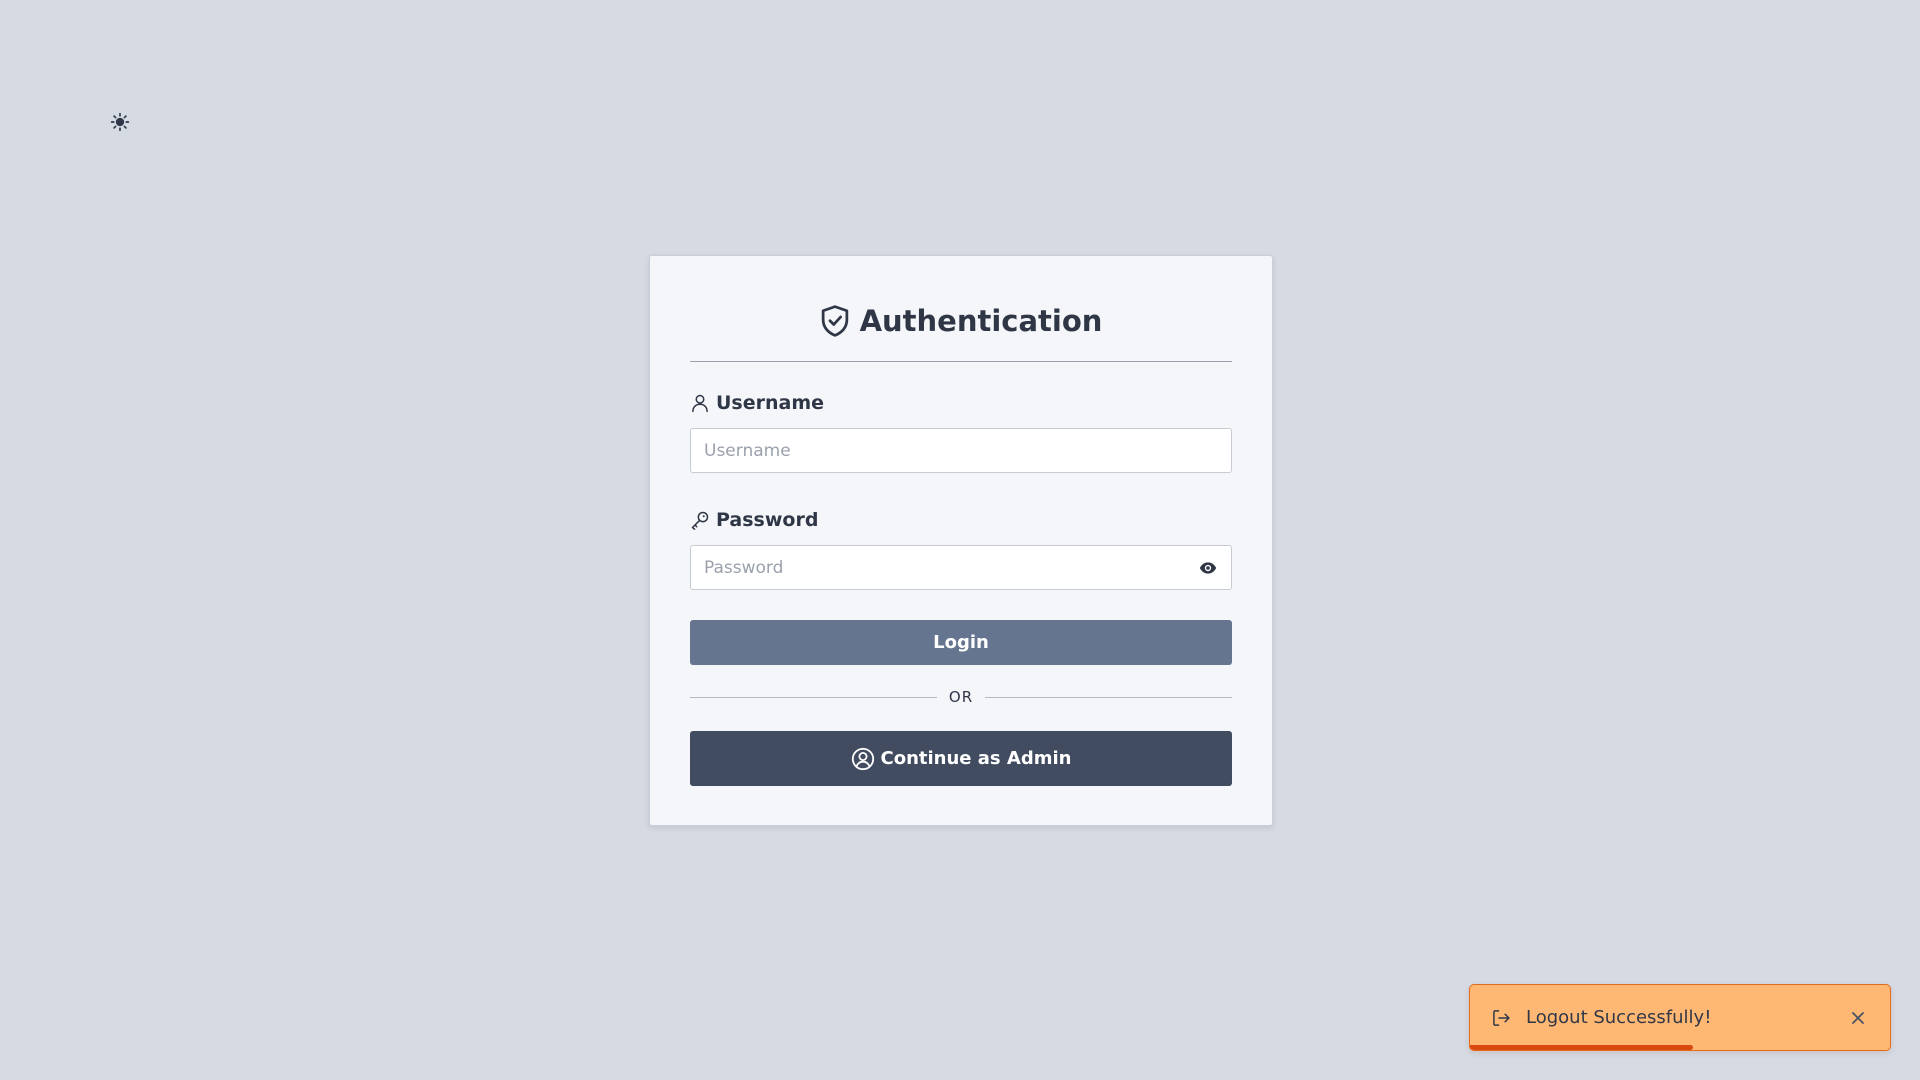 The image size is (1920, 1080). Describe the element at coordinates (700, 403) in the screenshot. I see `user-icon` at that location.